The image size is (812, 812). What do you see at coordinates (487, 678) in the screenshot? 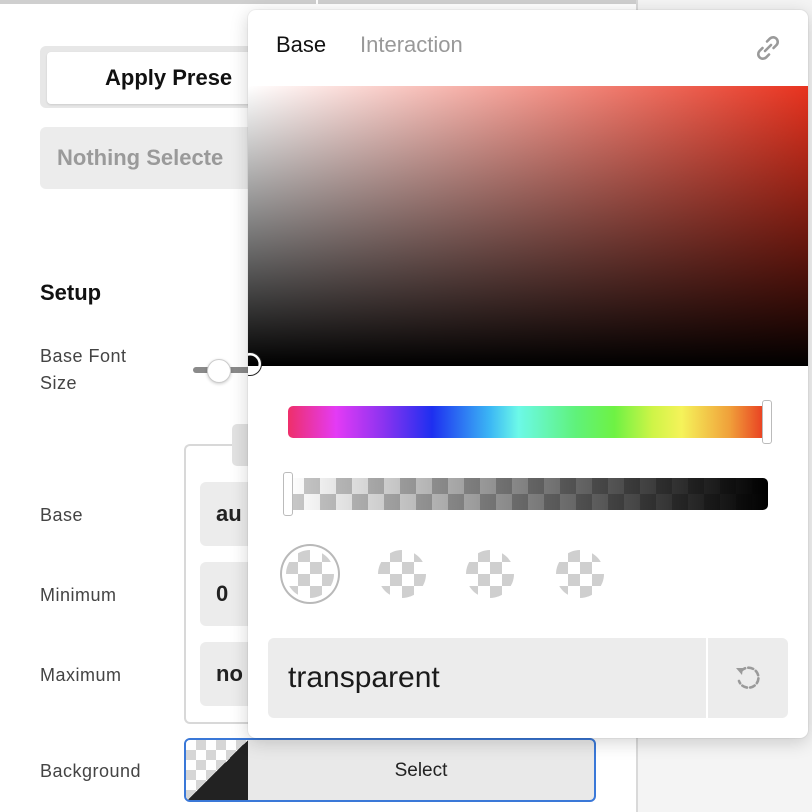
I see `color-value-input: transparent` at bounding box center [487, 678].